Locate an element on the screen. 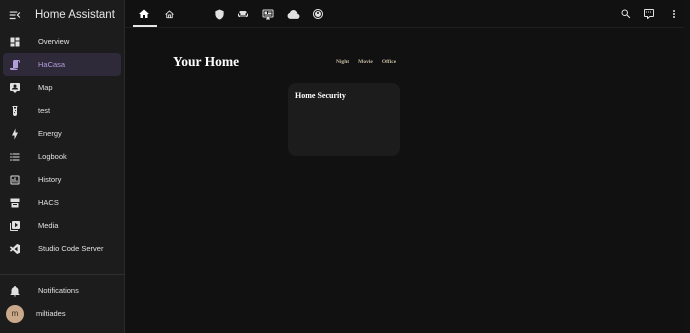  dots-vertical-icon is located at coordinates (674, 14).